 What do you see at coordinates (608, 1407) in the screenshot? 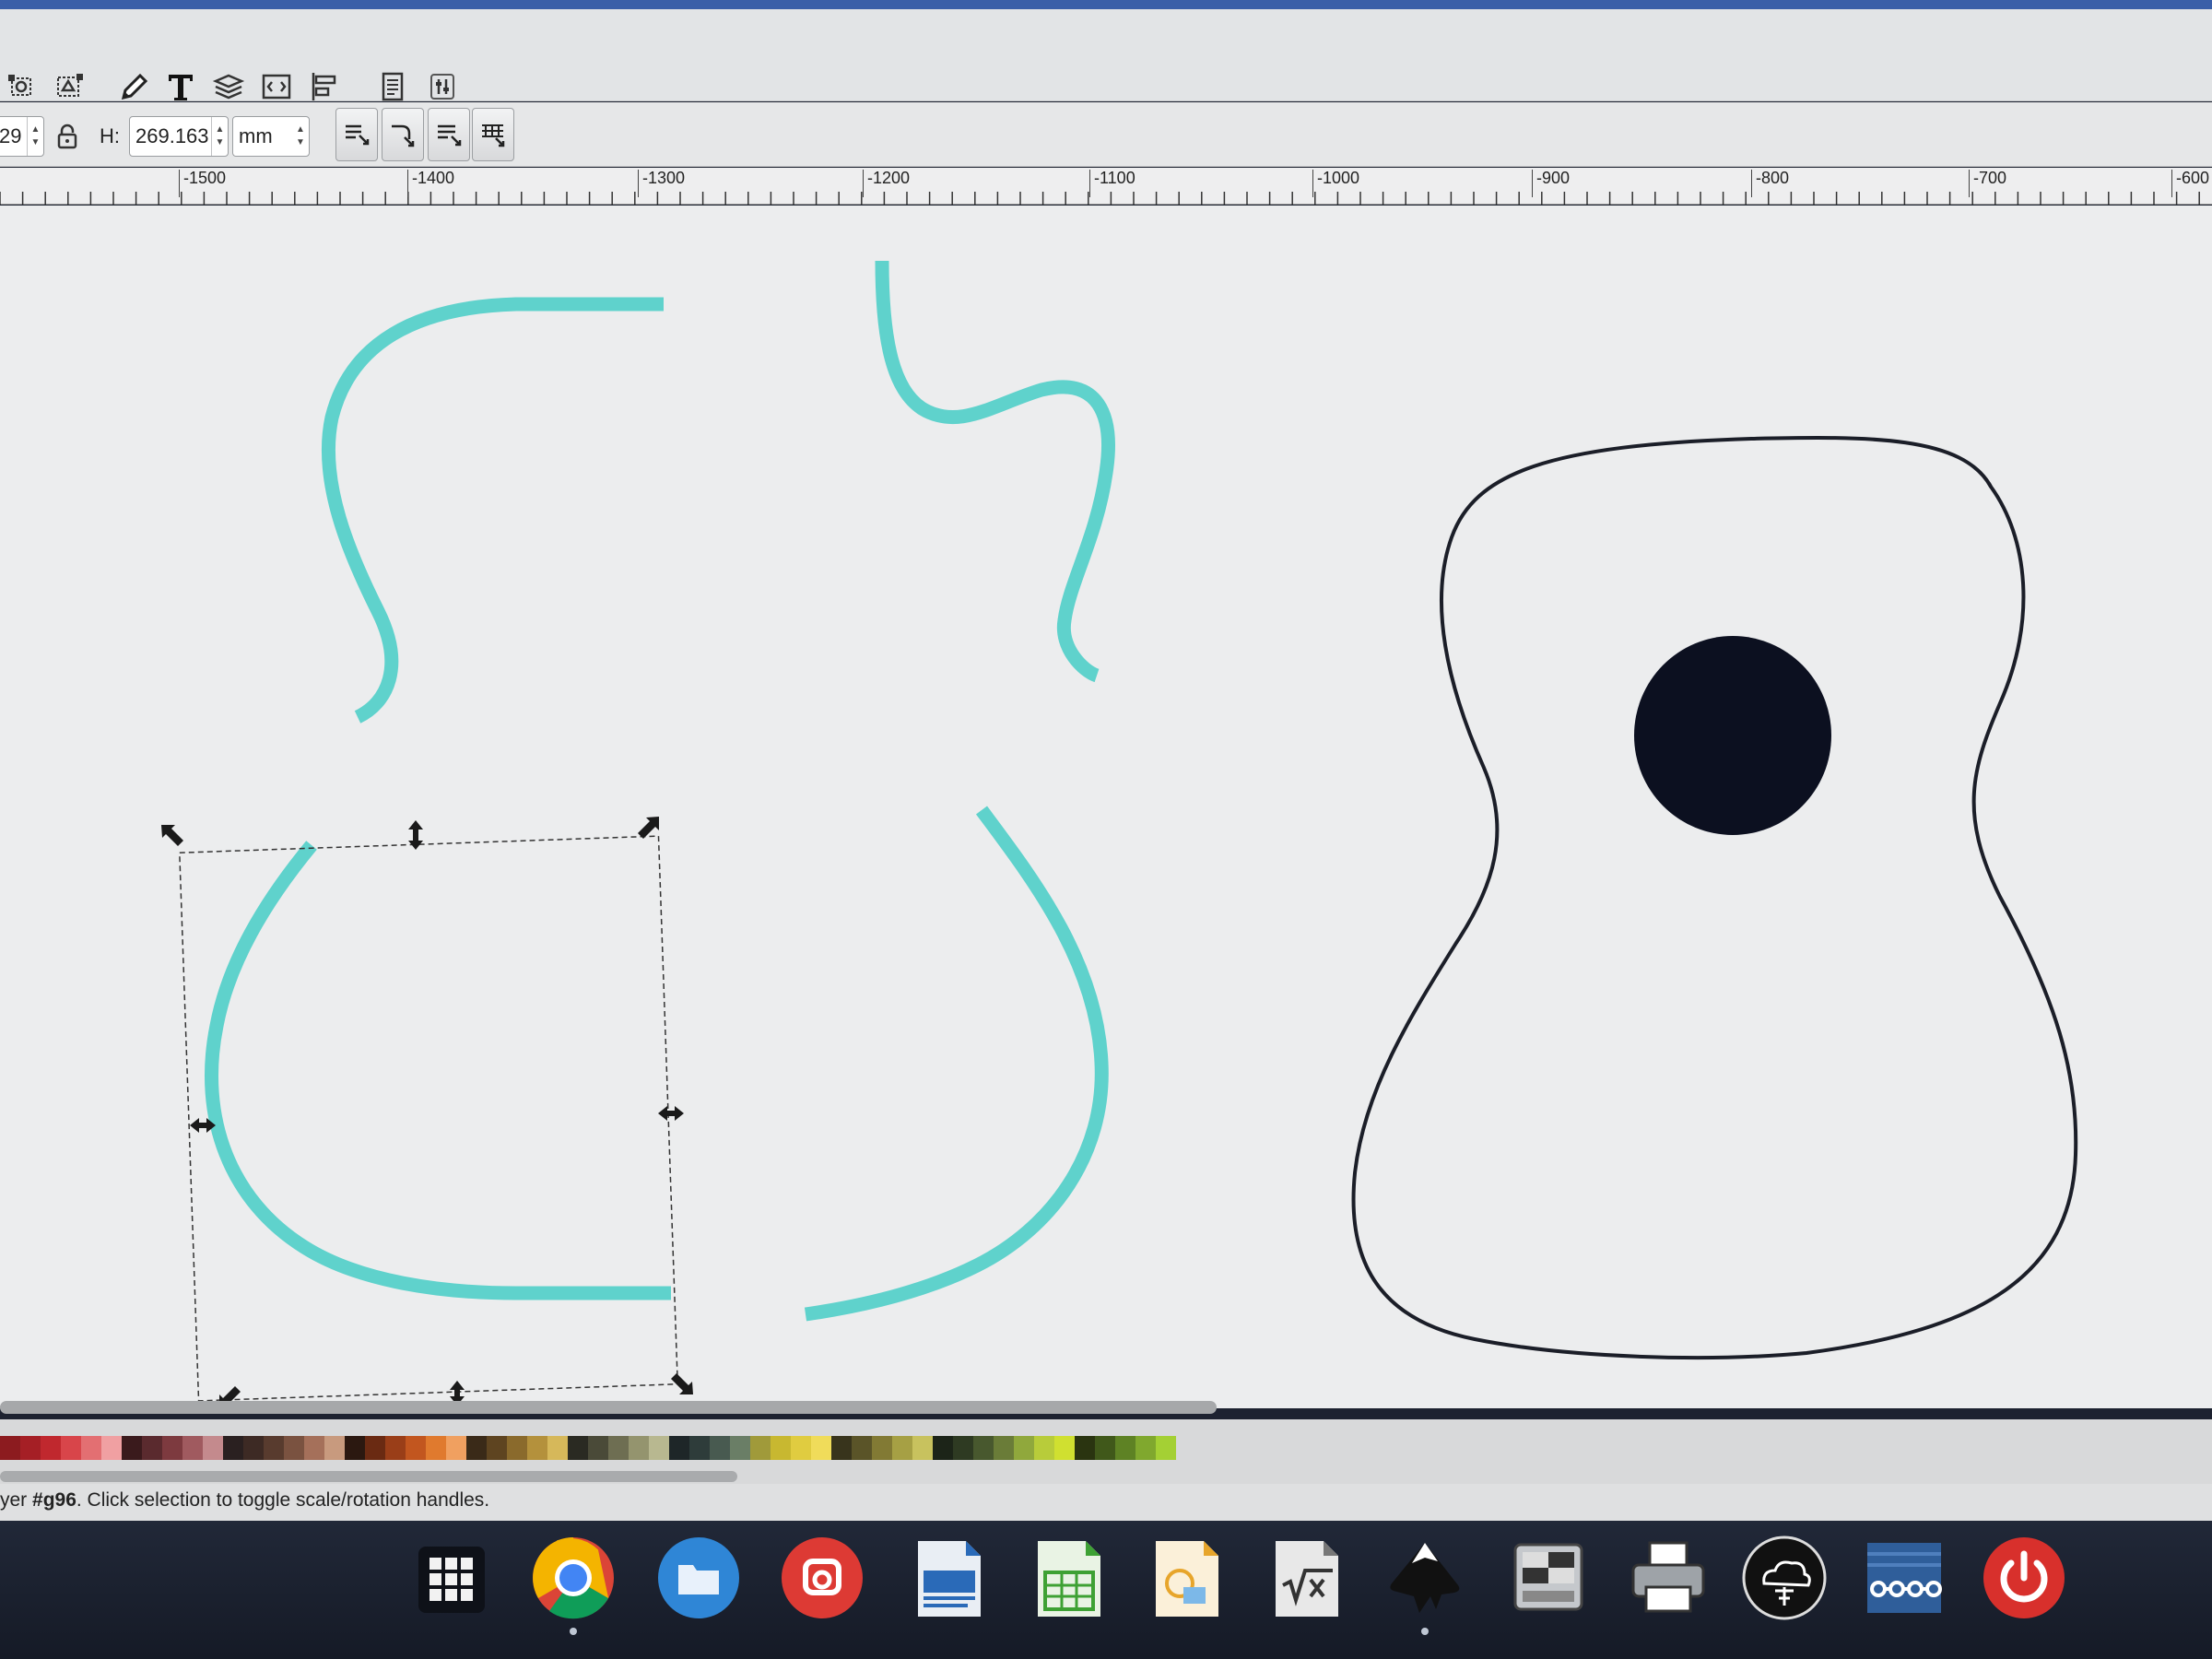
I see `horizontal-scrollbar` at bounding box center [608, 1407].